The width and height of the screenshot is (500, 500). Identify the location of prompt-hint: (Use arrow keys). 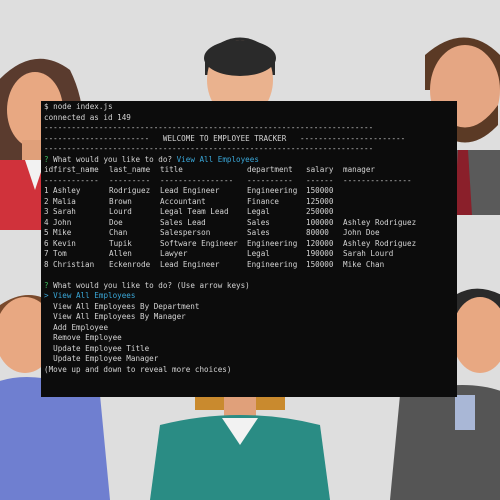
(213, 285).